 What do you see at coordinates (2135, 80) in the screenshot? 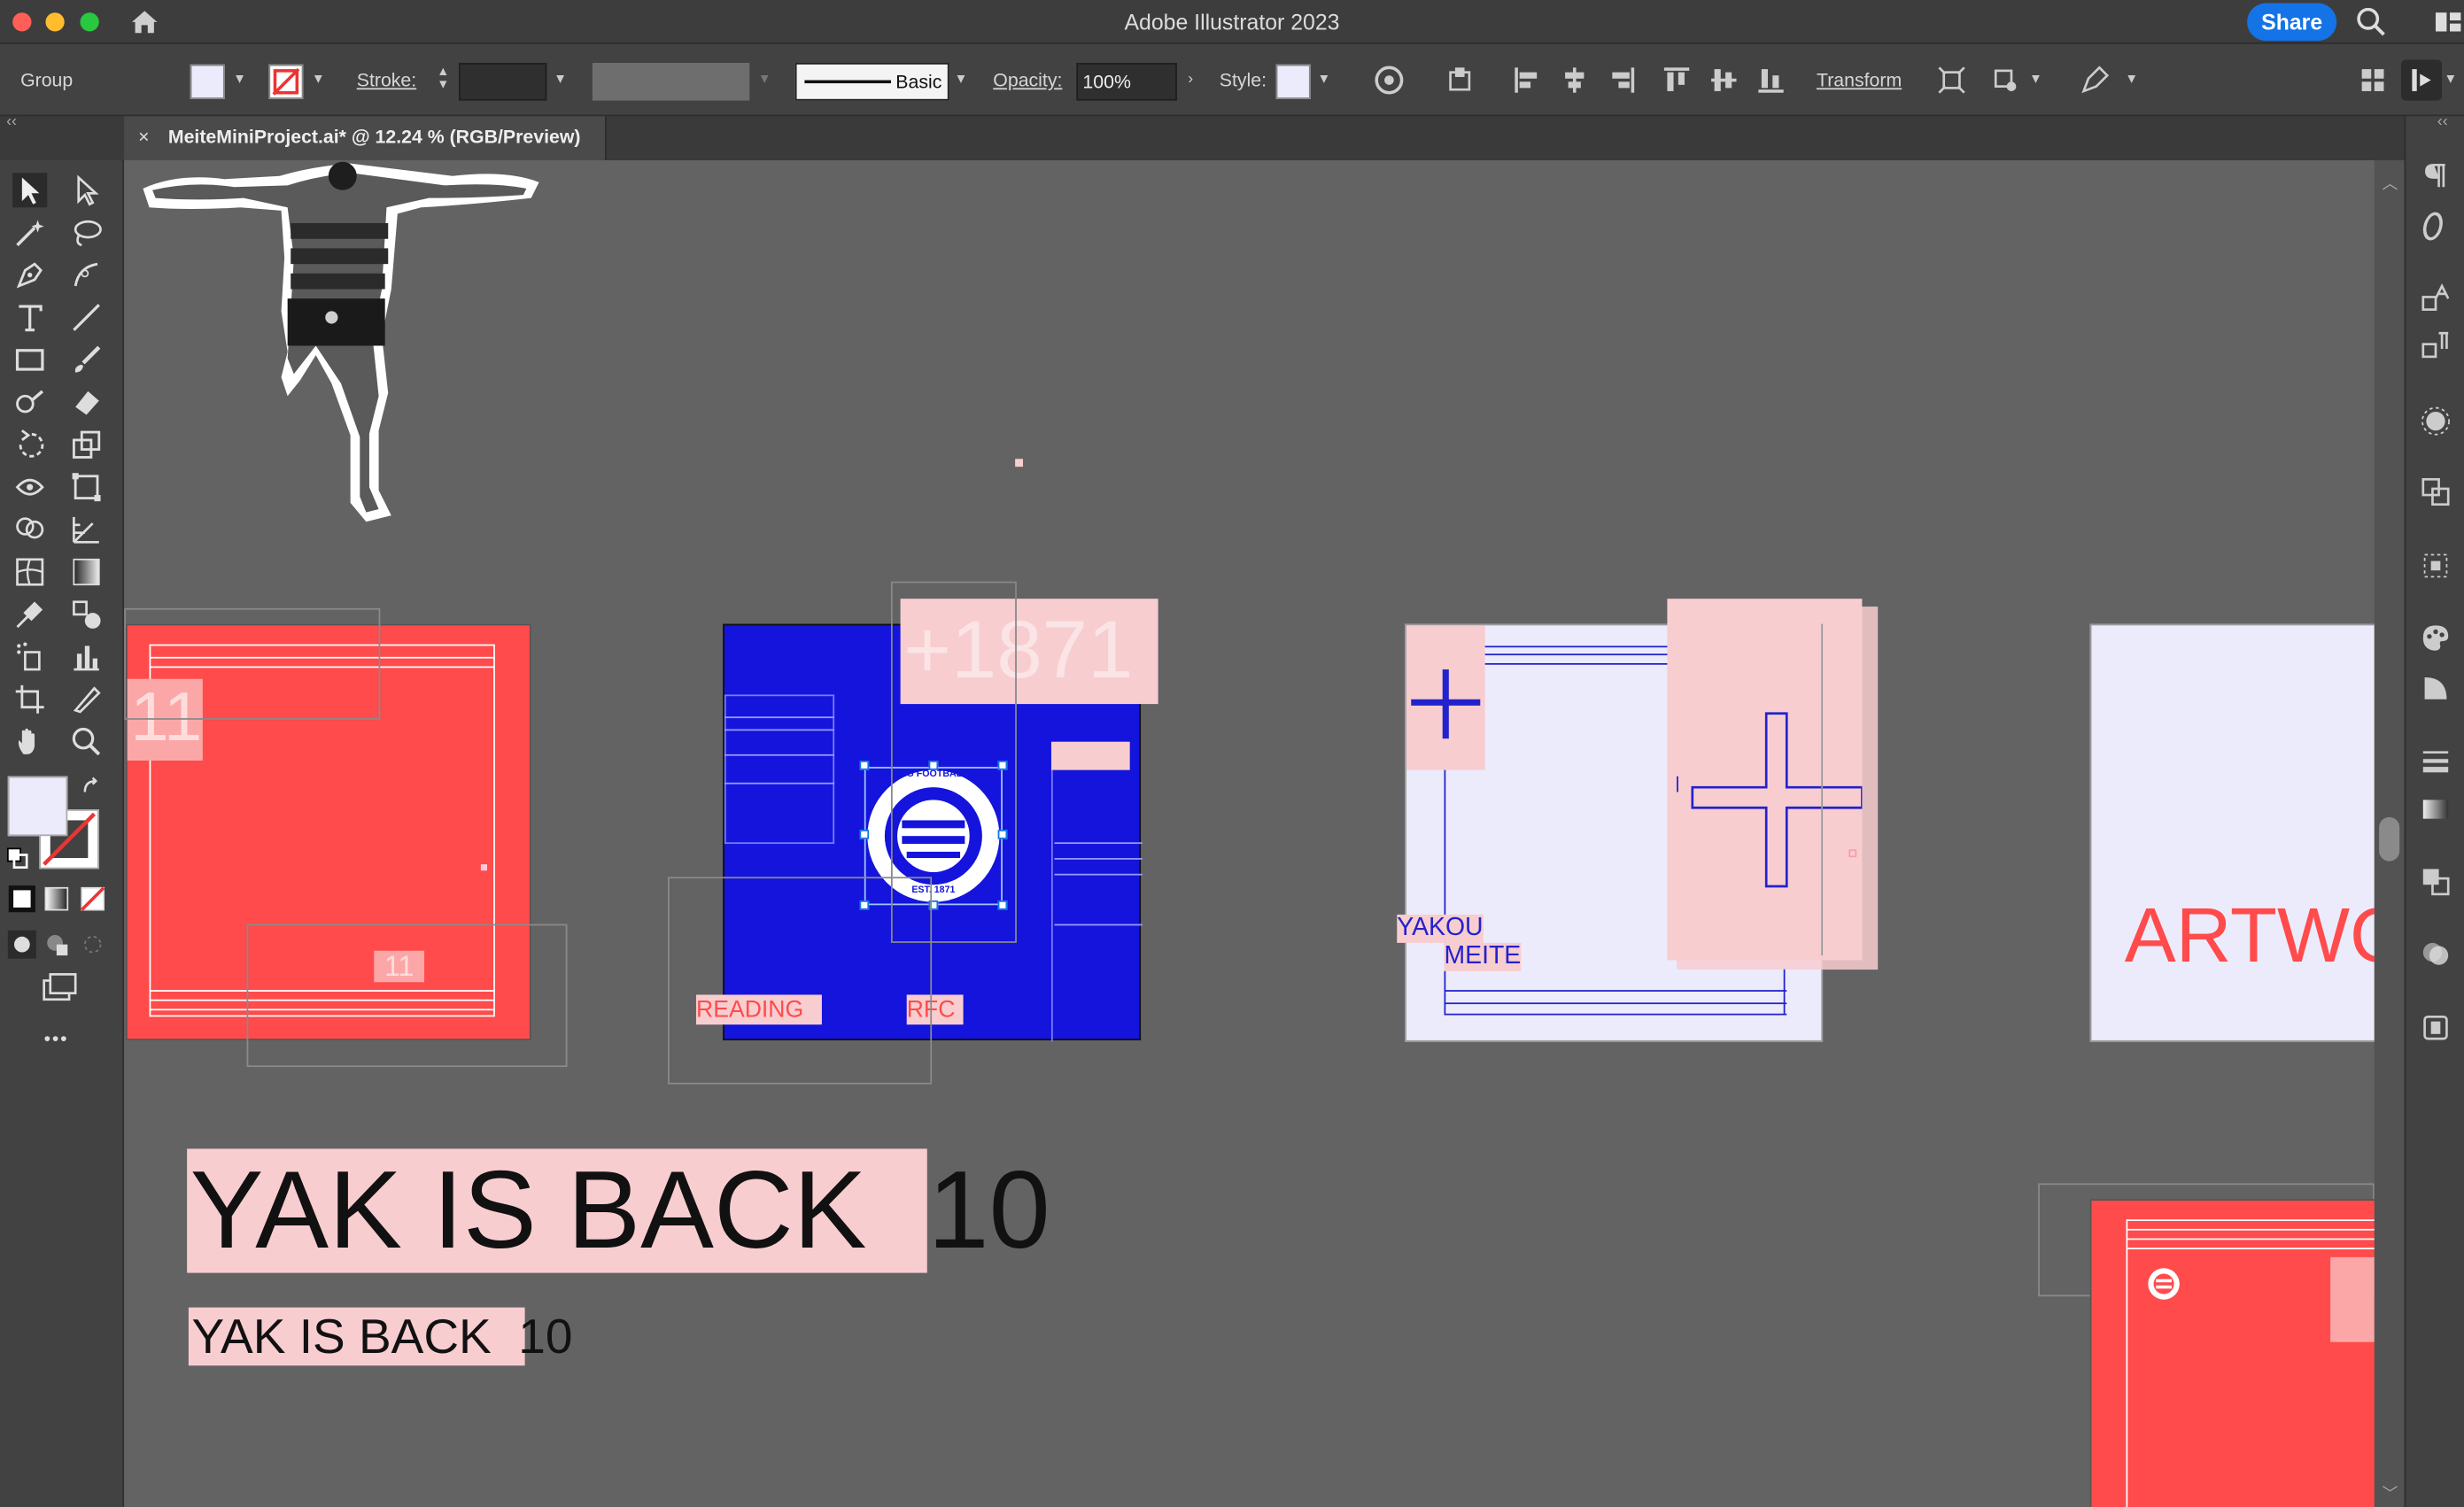
I see `edit-chevron-icon: ▾` at bounding box center [2135, 80].